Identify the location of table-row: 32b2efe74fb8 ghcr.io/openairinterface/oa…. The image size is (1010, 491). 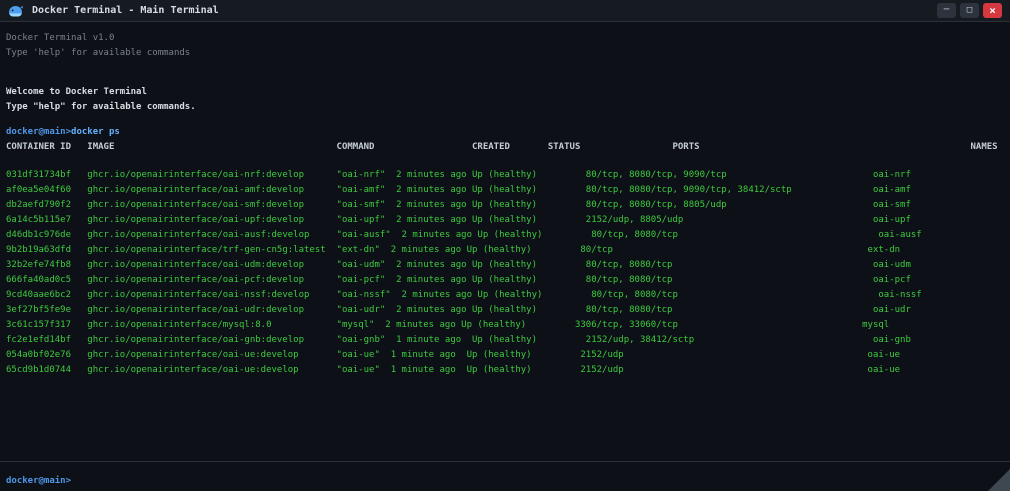
(458, 265).